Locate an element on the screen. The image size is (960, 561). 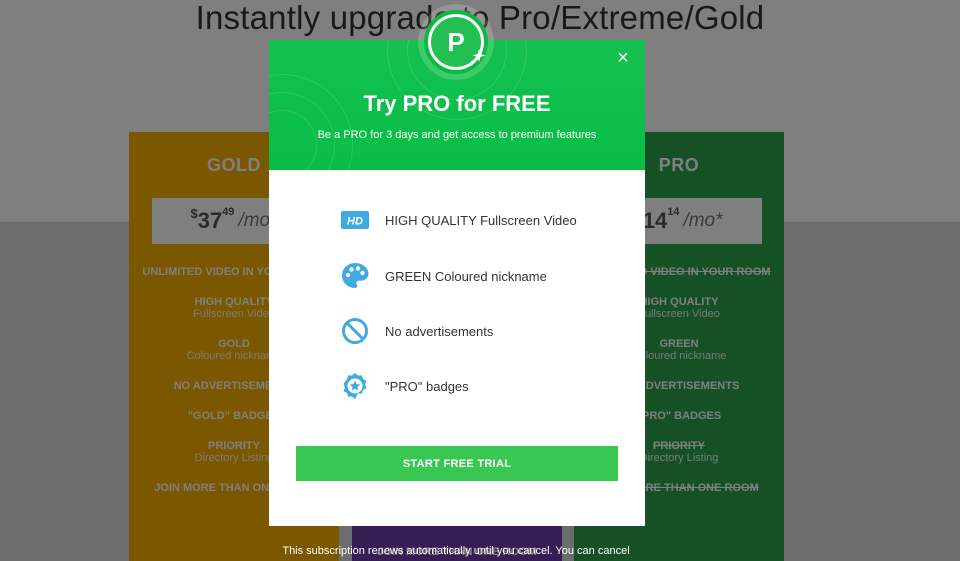
decorative-ring is located at coordinates (311, 122).